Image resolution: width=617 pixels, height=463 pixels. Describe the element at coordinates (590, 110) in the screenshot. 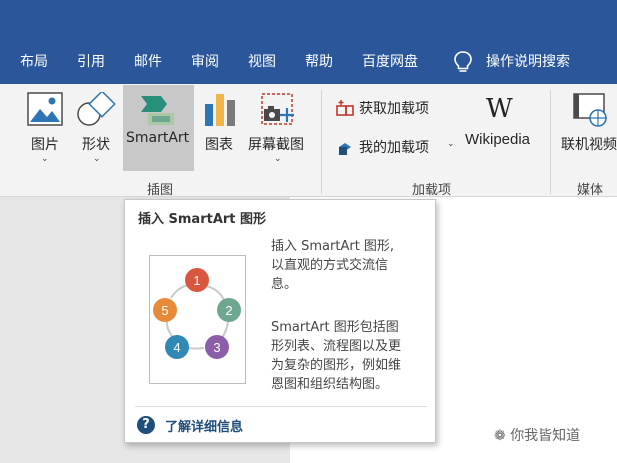

I see `online-video-icon` at that location.